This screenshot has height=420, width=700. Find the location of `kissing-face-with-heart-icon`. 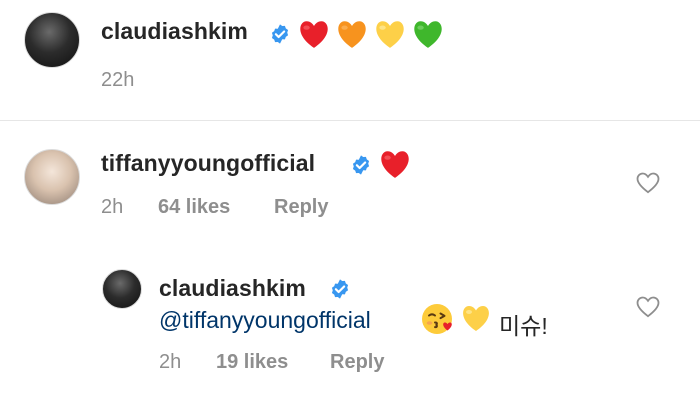

kissing-face-with-heart-icon is located at coordinates (438, 319).